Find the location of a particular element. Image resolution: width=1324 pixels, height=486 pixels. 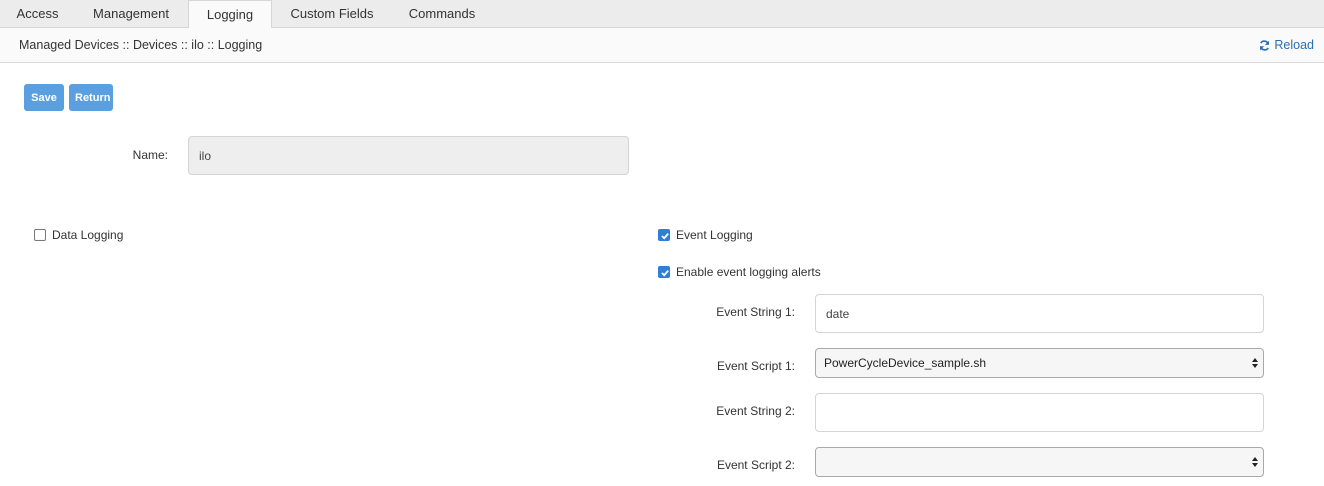

reload-label: Reload is located at coordinates (1294, 45).